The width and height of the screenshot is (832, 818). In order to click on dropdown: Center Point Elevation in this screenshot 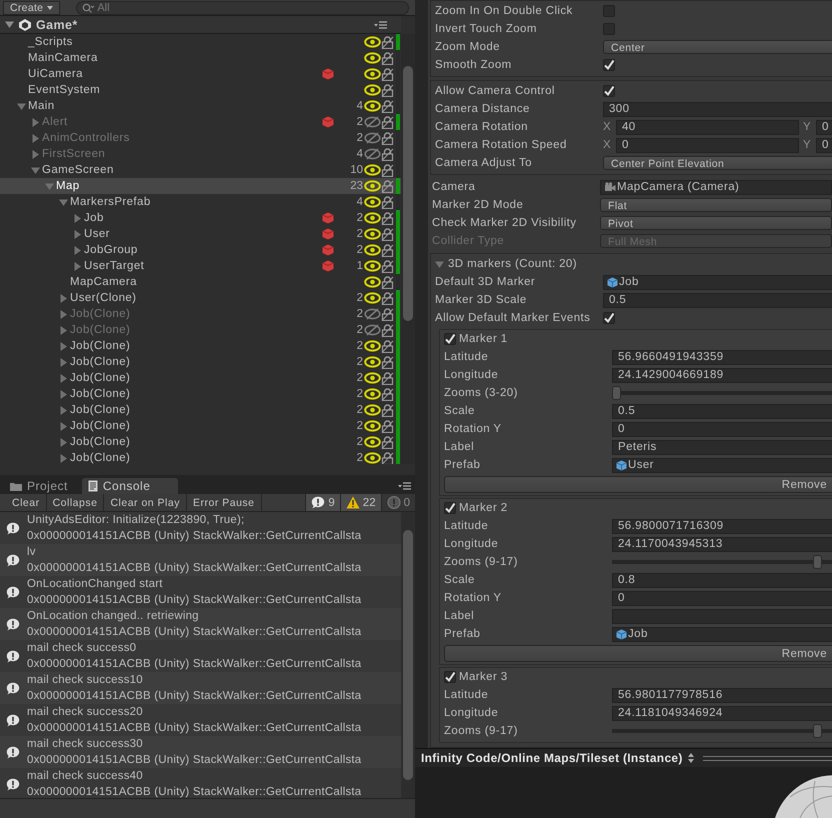, I will do `click(717, 163)`.